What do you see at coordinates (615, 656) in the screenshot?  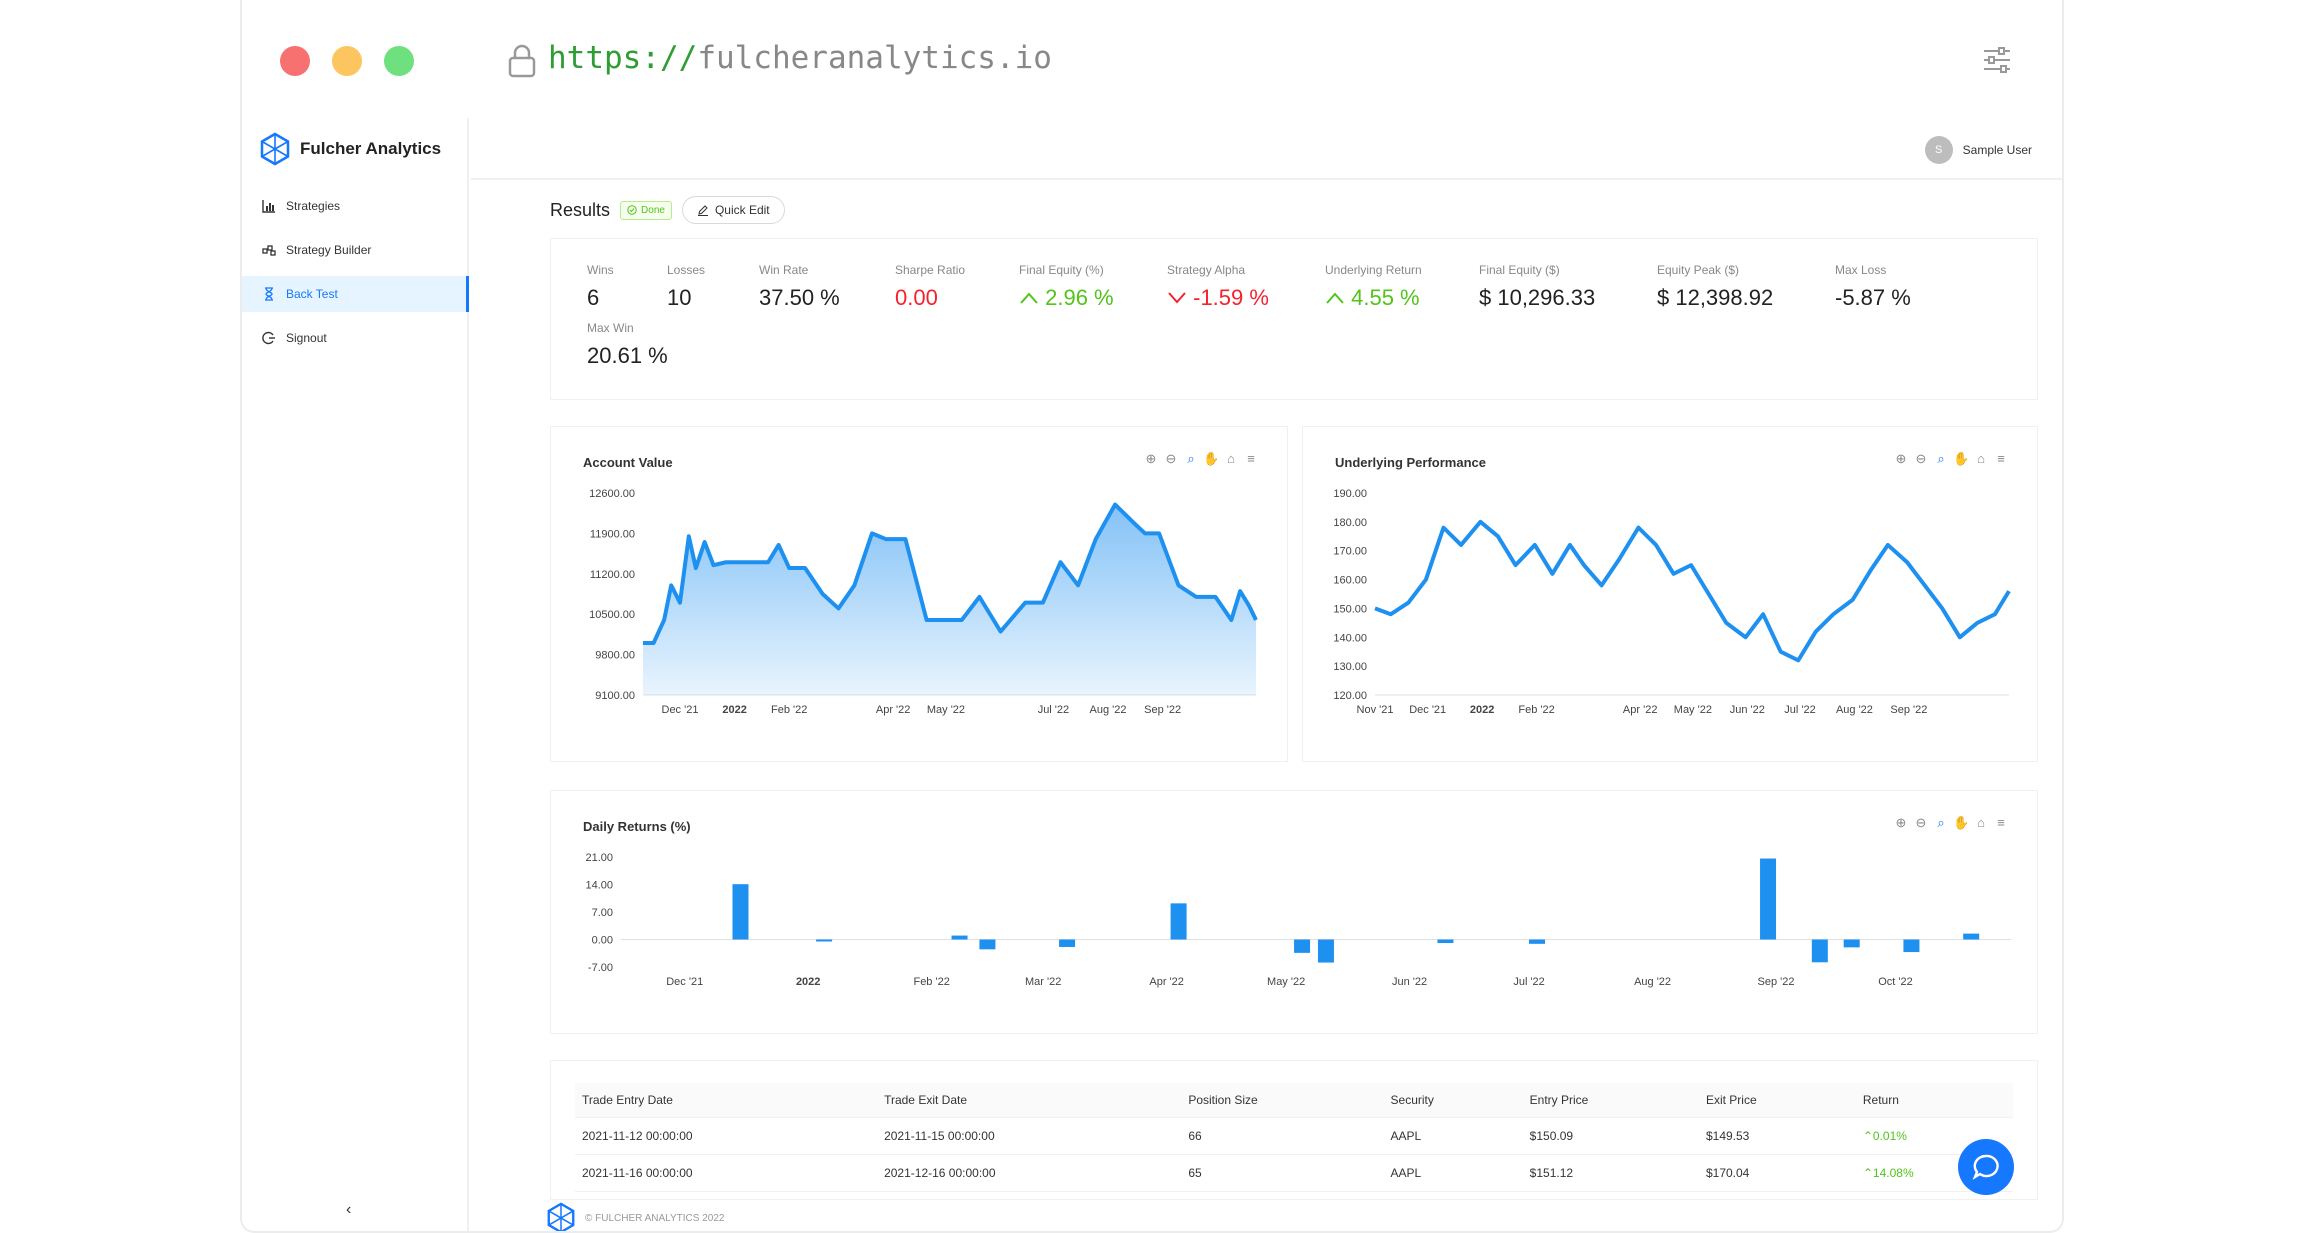 I see `y-tick-label: 9800.00` at bounding box center [615, 656].